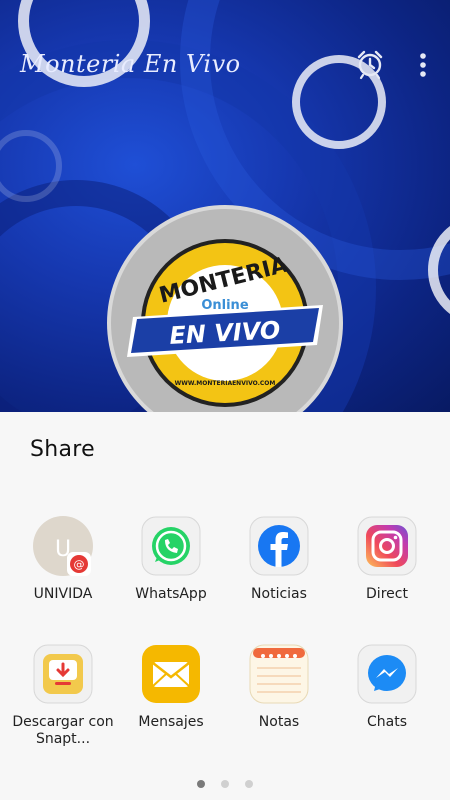 The image size is (450, 800). What do you see at coordinates (279, 722) in the screenshot?
I see `share-target-label: Notas` at bounding box center [279, 722].